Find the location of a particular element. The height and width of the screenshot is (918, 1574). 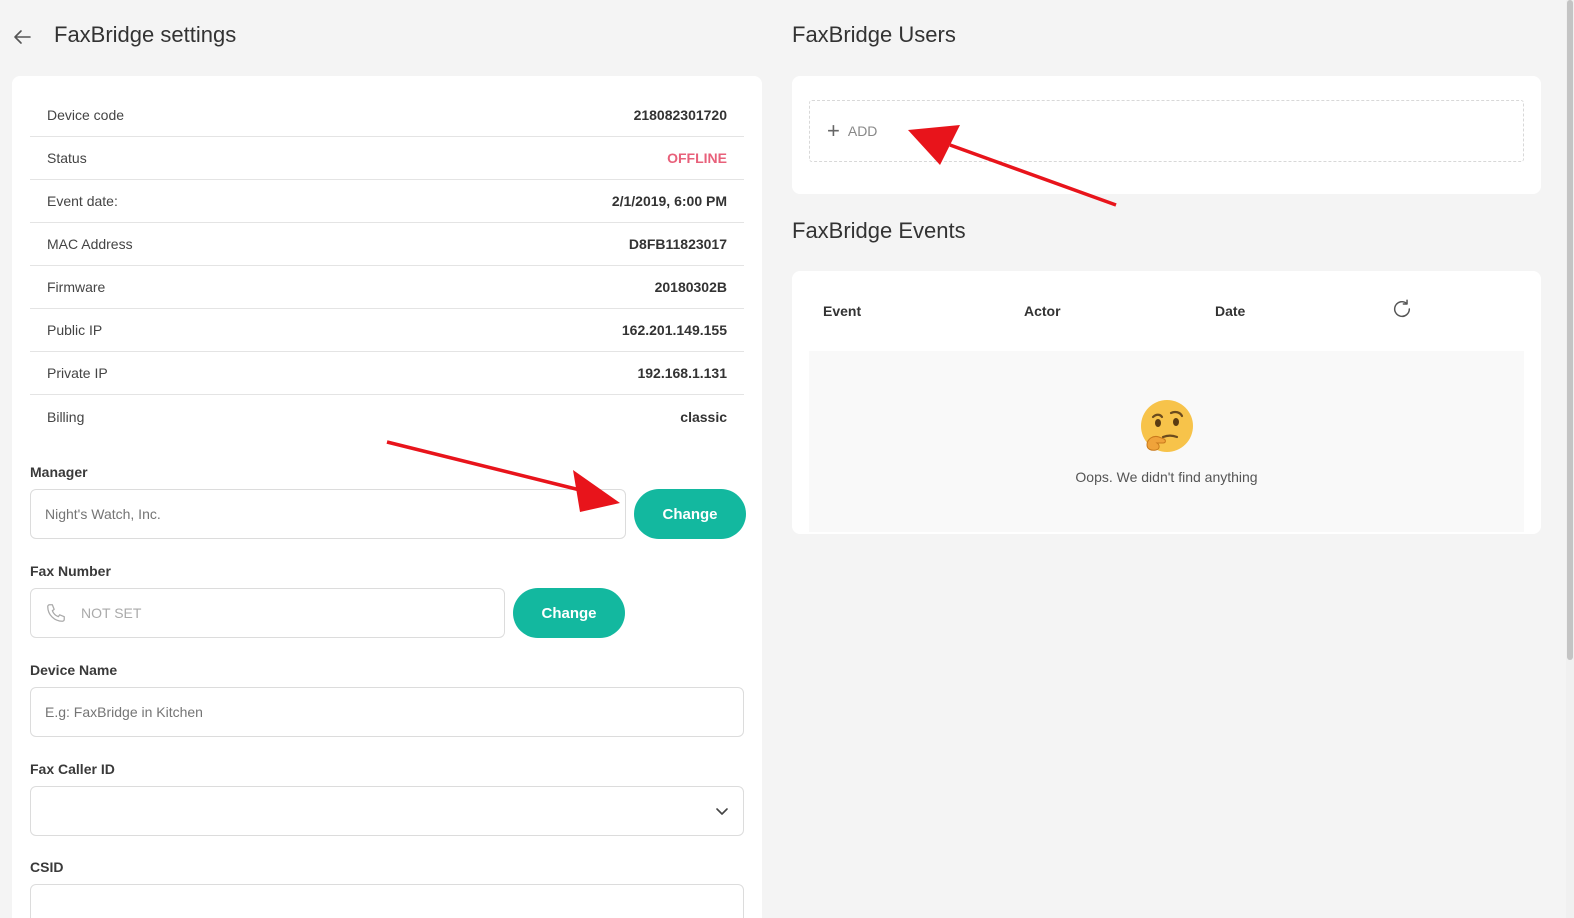

device-info-row: Firmware 20180302B is located at coordinates (387, 287).